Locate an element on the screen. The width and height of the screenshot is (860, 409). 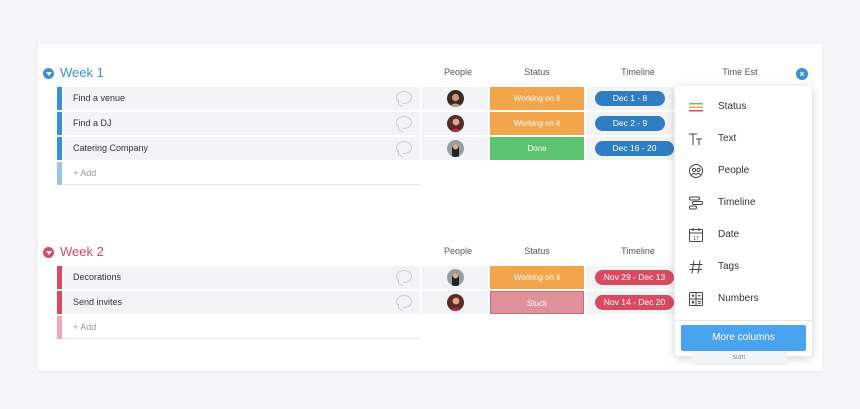
menu-item-label: Text is located at coordinates (727, 138).